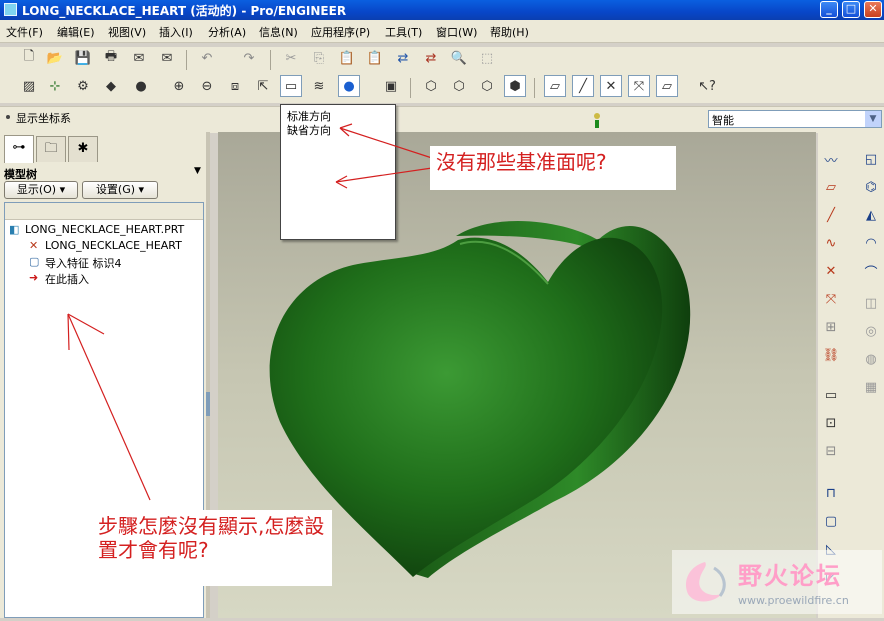 The width and height of the screenshot is (884, 621). What do you see at coordinates (705, 582) in the screenshot?
I see `forum-logo-icon` at bounding box center [705, 582].